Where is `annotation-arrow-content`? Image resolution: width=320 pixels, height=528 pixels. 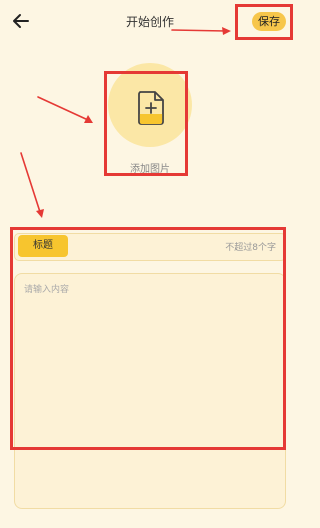 annotation-arrow-content is located at coordinates (30, 182).